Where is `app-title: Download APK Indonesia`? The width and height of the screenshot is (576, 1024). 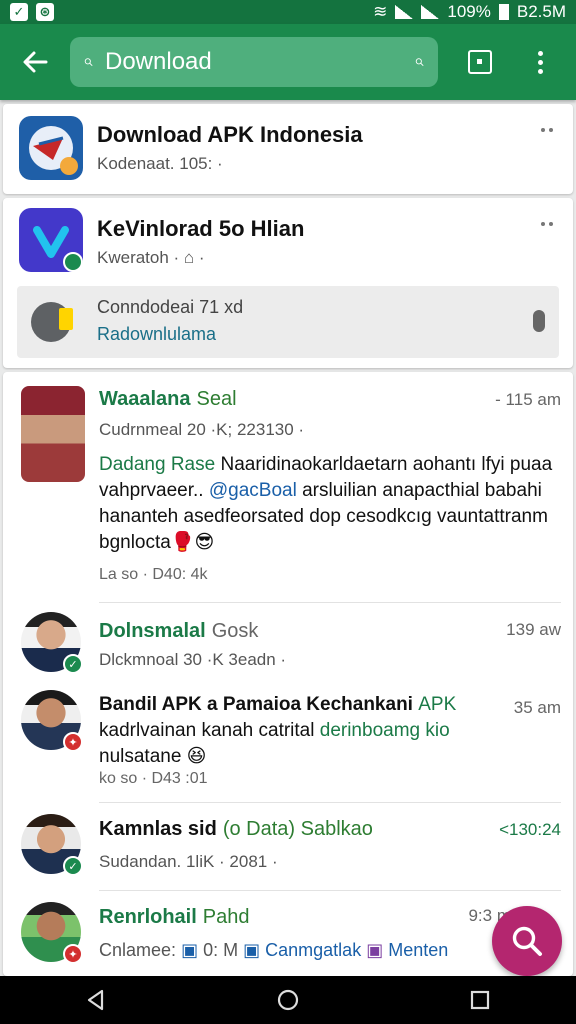 app-title: Download APK Indonesia is located at coordinates (230, 134).